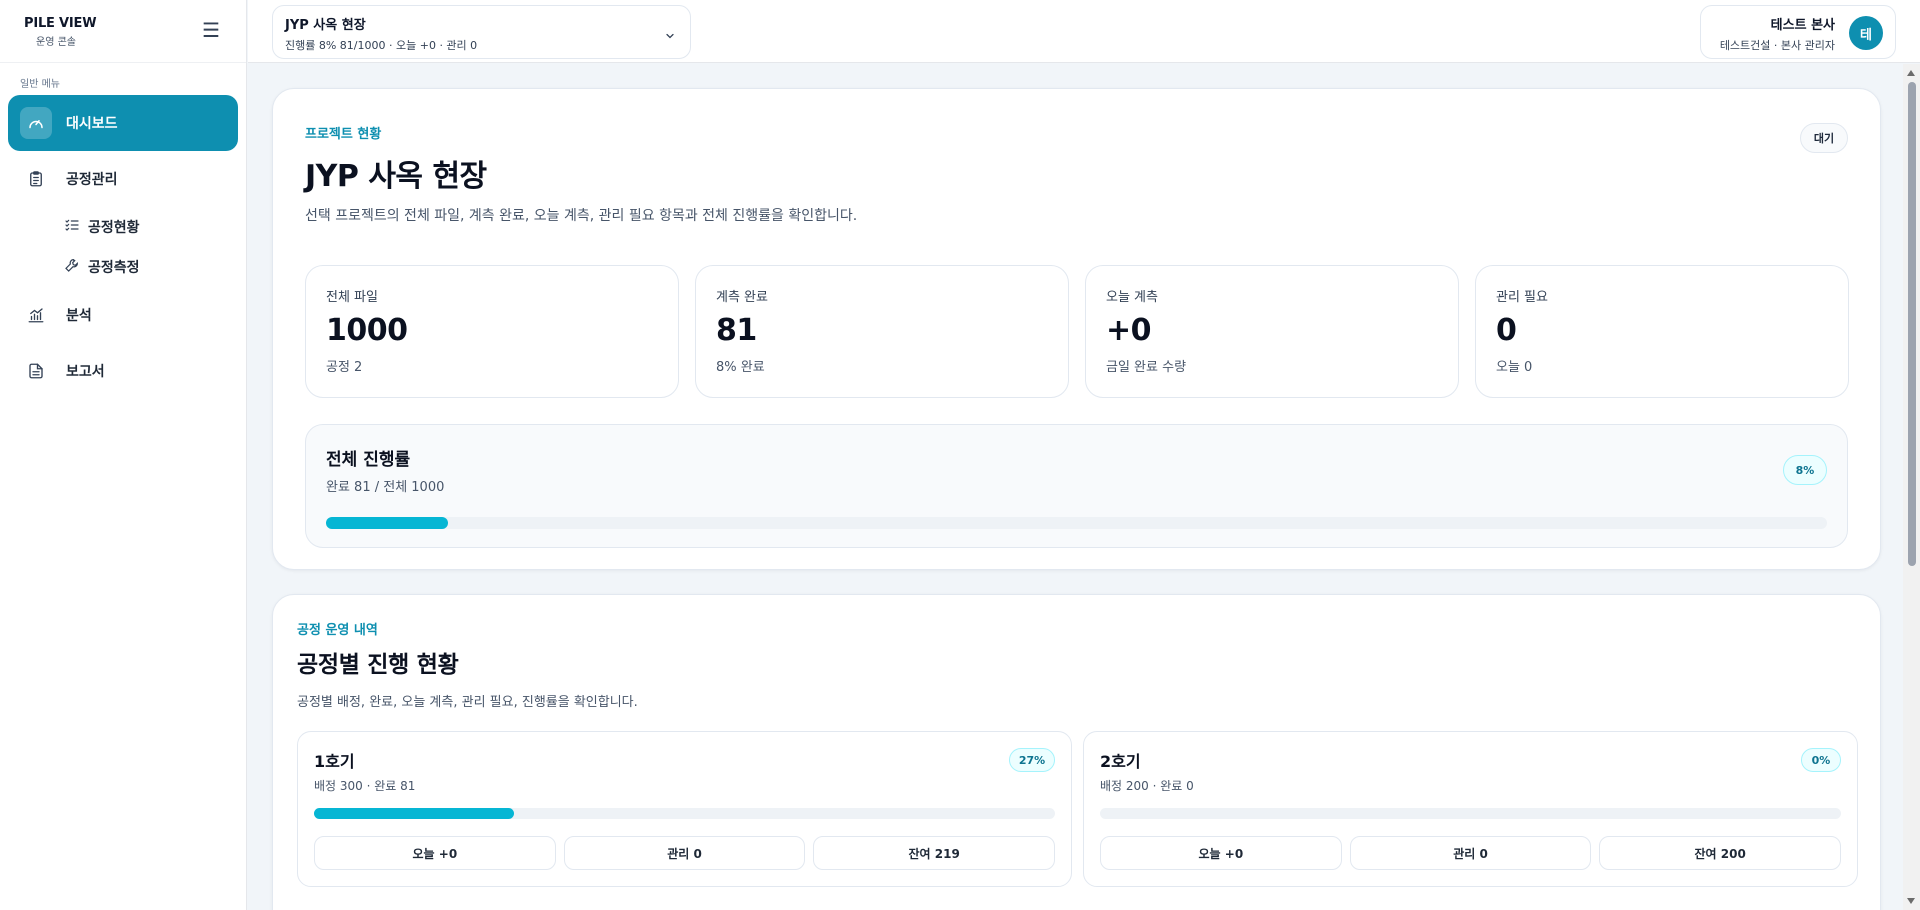 The height and width of the screenshot is (910, 1920). I want to click on process-summary: 배정 300 · 완료 81, so click(365, 786).